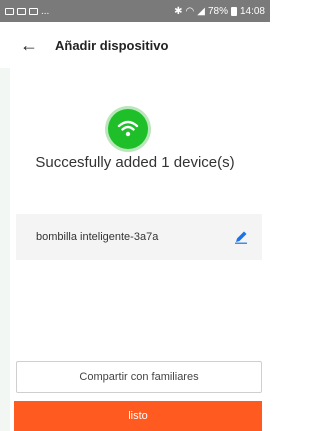 This screenshot has height=431, width=320. I want to click on back-arrow-icon: ←, so click(31, 45).